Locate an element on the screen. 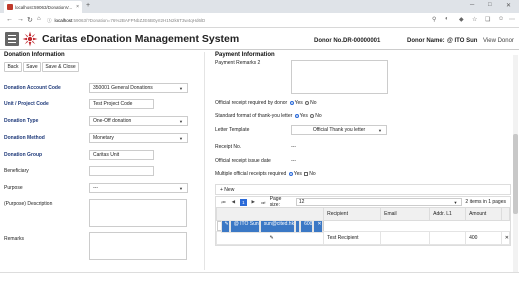  refresh-icon: ↻ is located at coordinates (30, 20).